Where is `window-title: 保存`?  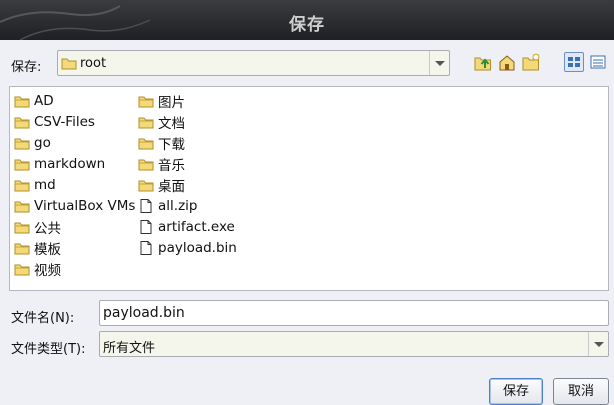
window-title: 保存 is located at coordinates (307, 25).